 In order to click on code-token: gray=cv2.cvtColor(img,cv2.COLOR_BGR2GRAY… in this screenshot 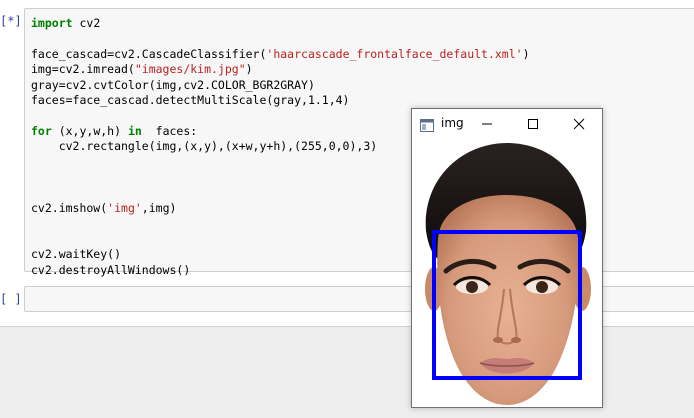, I will do `click(173, 84)`.